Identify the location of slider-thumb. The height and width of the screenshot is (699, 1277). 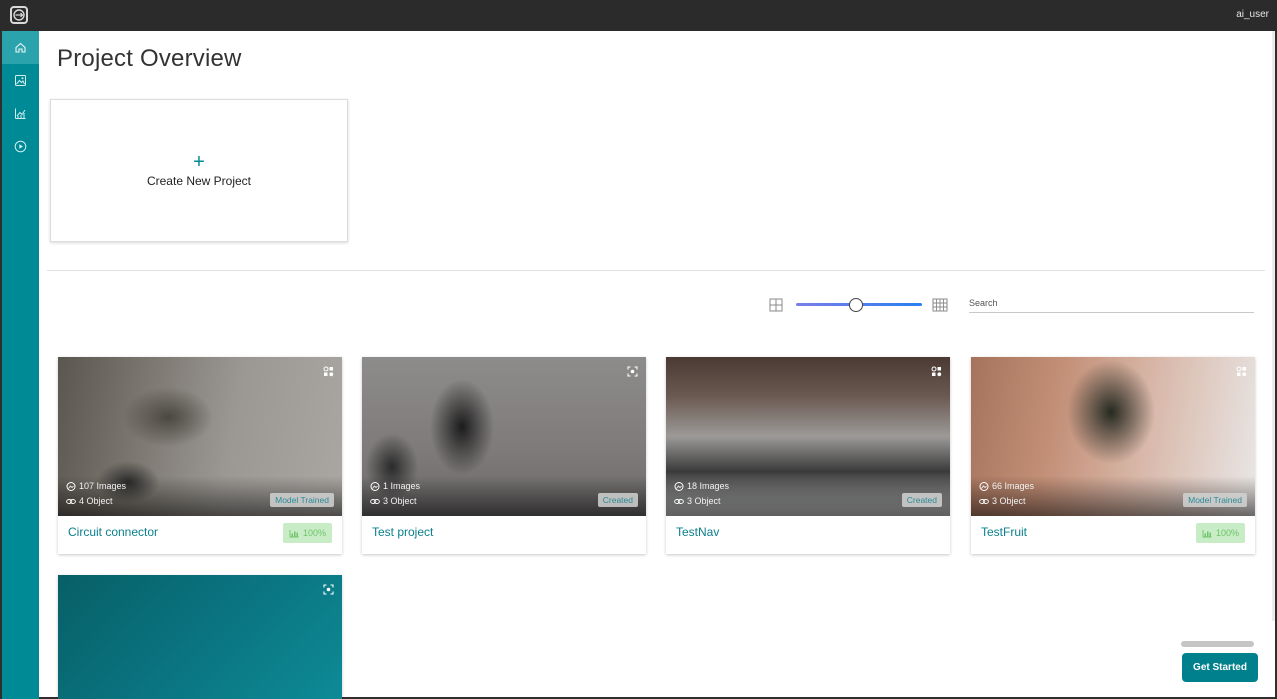
(855, 305).